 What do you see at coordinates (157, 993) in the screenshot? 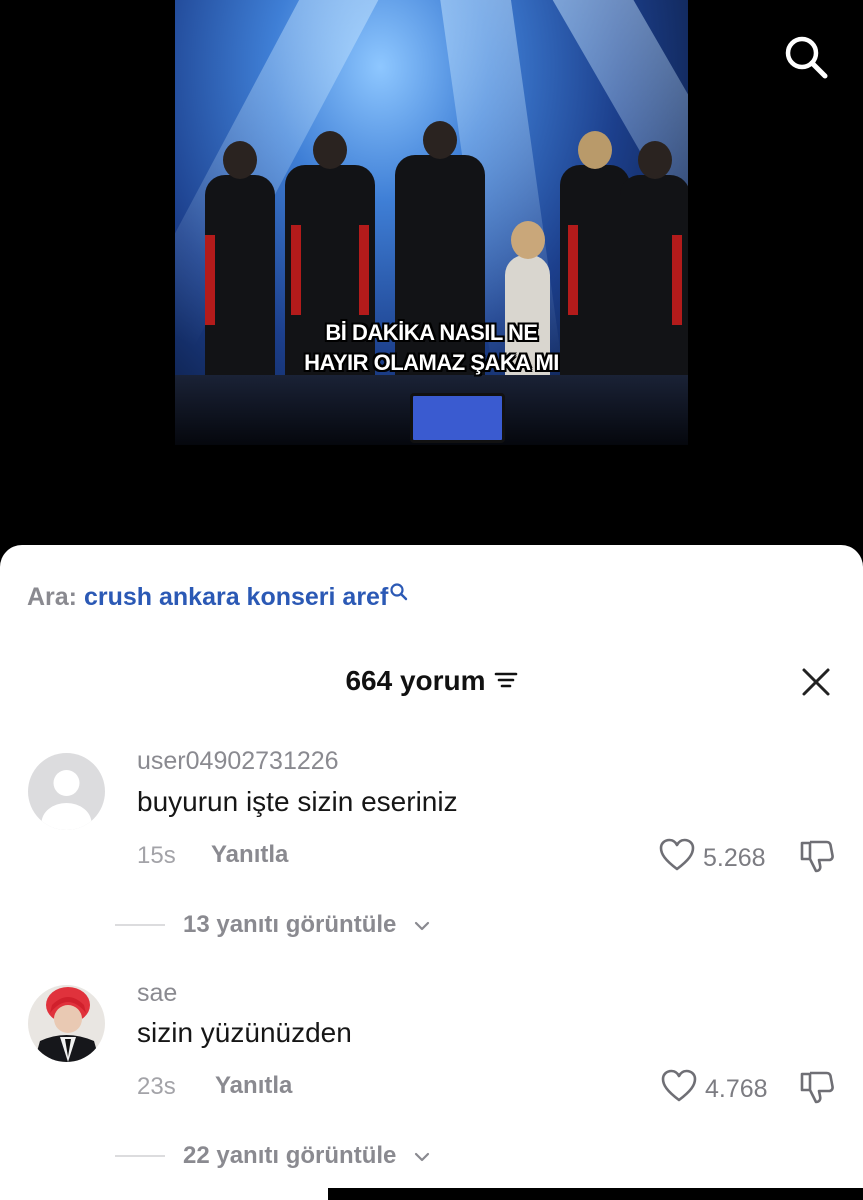
I see `comment-username: sae` at bounding box center [157, 993].